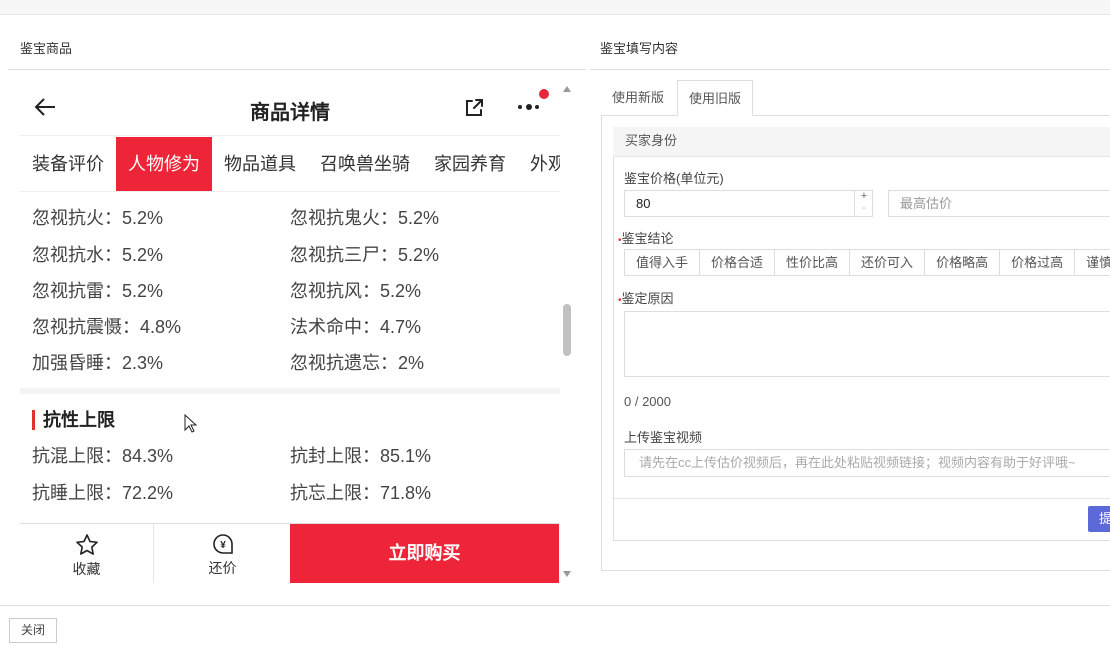  What do you see at coordinates (812, 262) in the screenshot?
I see `option-good-value: 性价比高` at bounding box center [812, 262].